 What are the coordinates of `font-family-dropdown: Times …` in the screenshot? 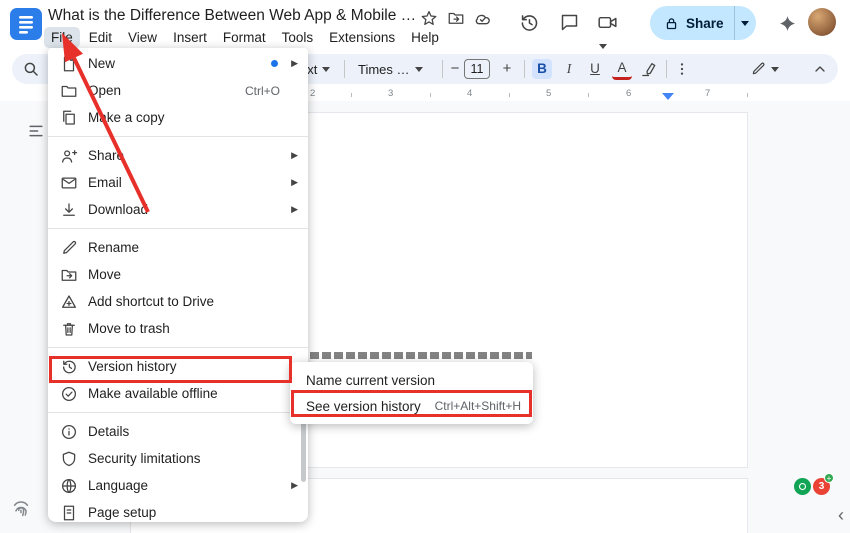 It's located at (390, 69).